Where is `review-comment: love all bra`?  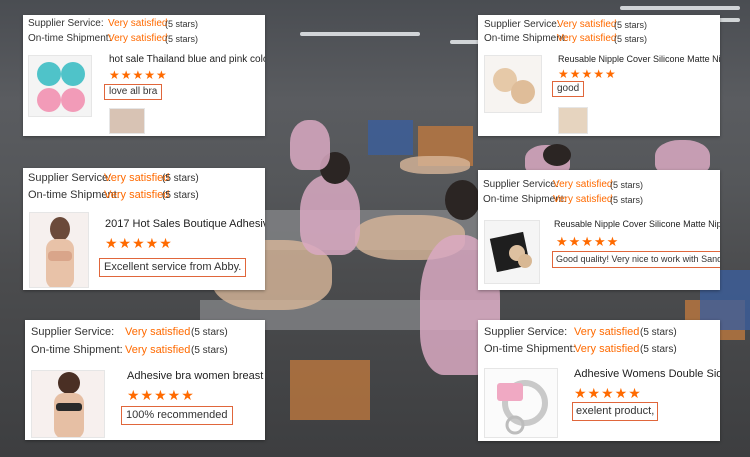
review-comment: love all bra is located at coordinates (133, 92).